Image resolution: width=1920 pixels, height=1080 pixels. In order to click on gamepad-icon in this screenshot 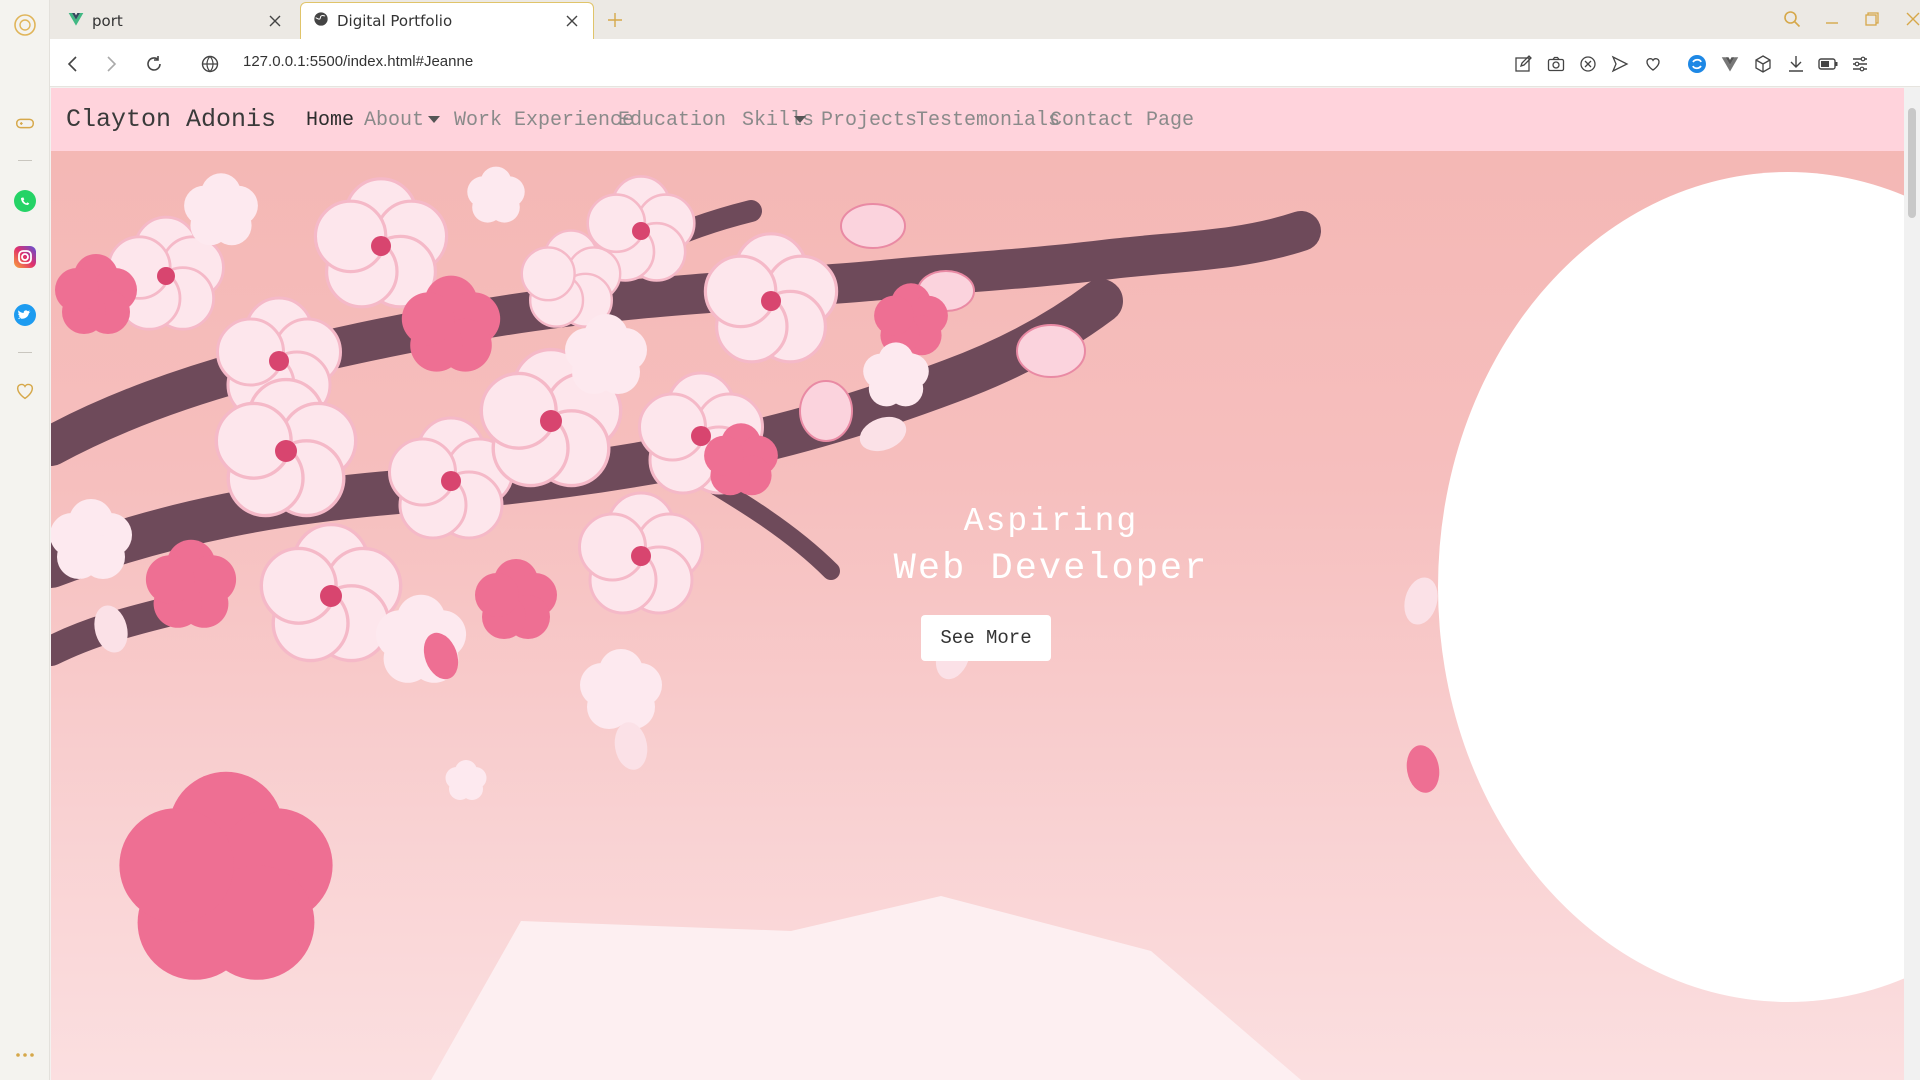, I will do `click(25, 123)`.